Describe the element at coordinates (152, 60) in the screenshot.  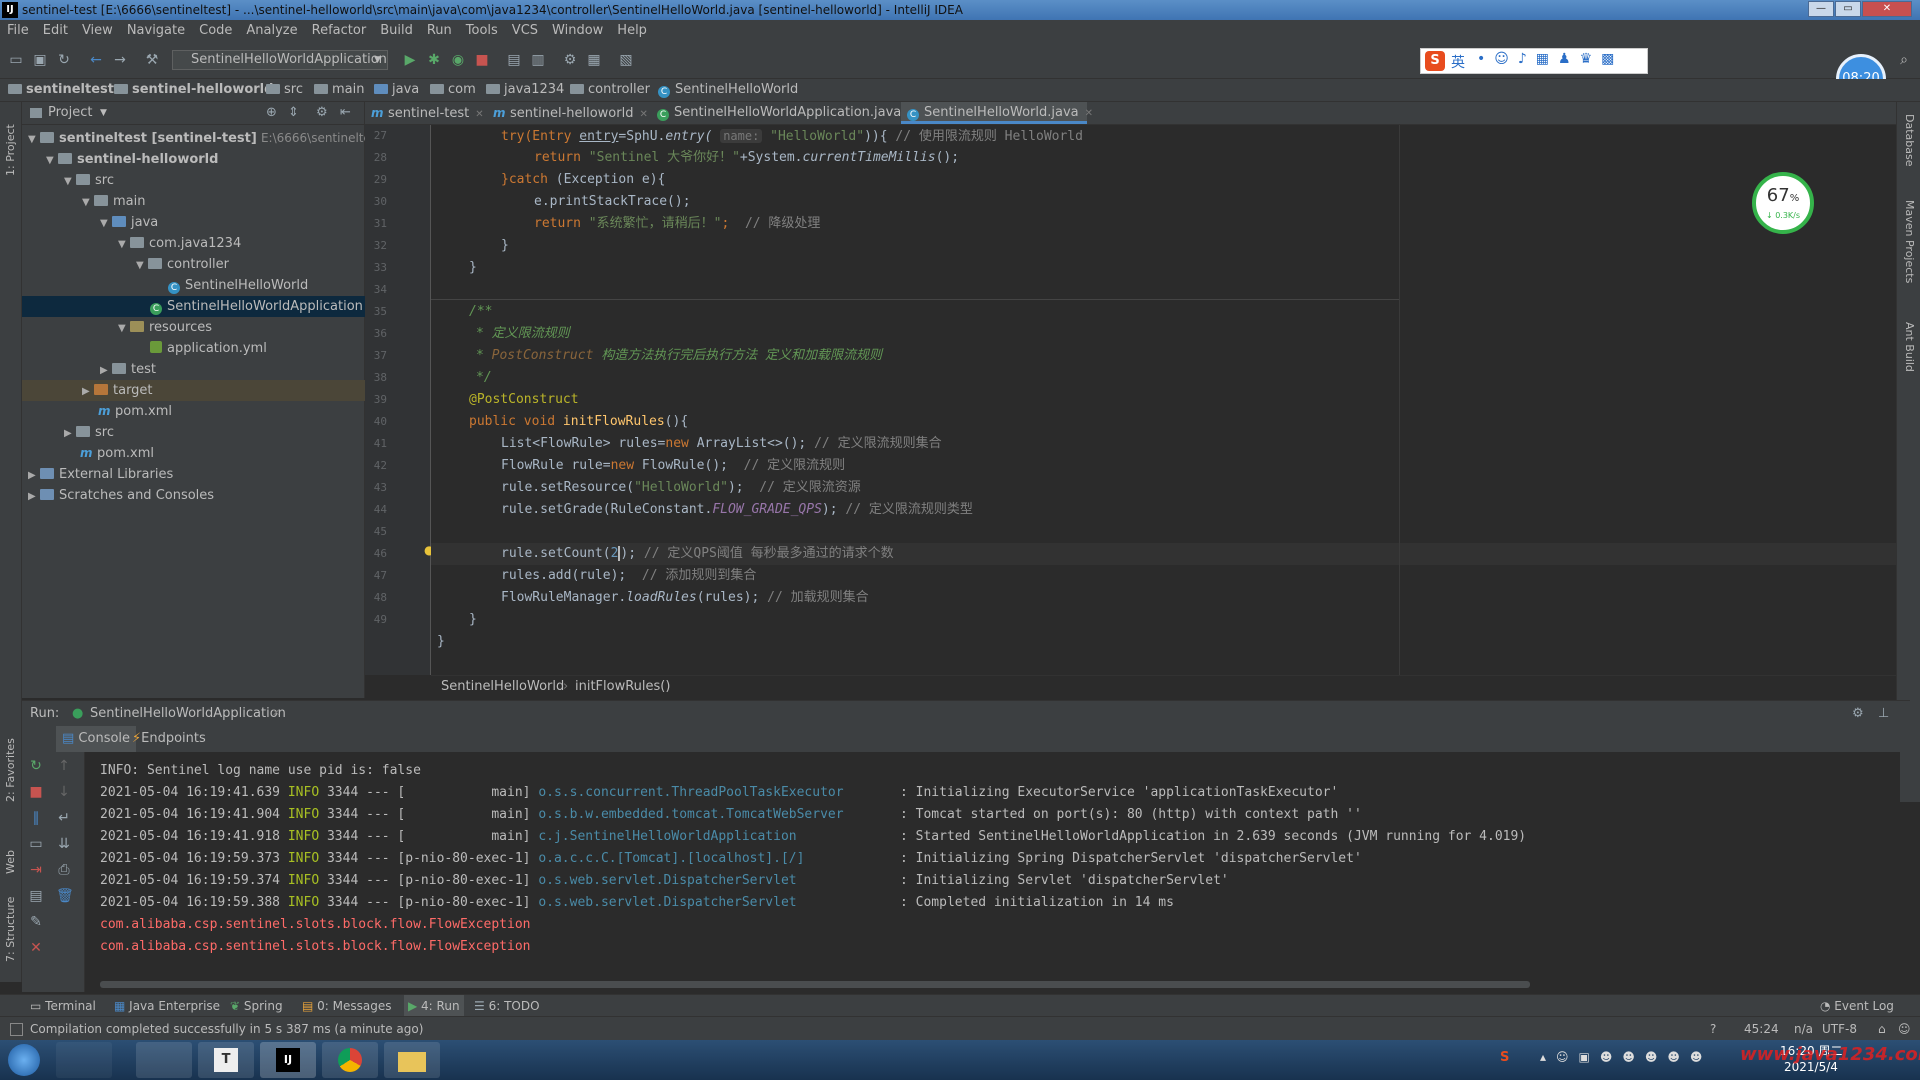
I see `build-icon: ⚒` at that location.